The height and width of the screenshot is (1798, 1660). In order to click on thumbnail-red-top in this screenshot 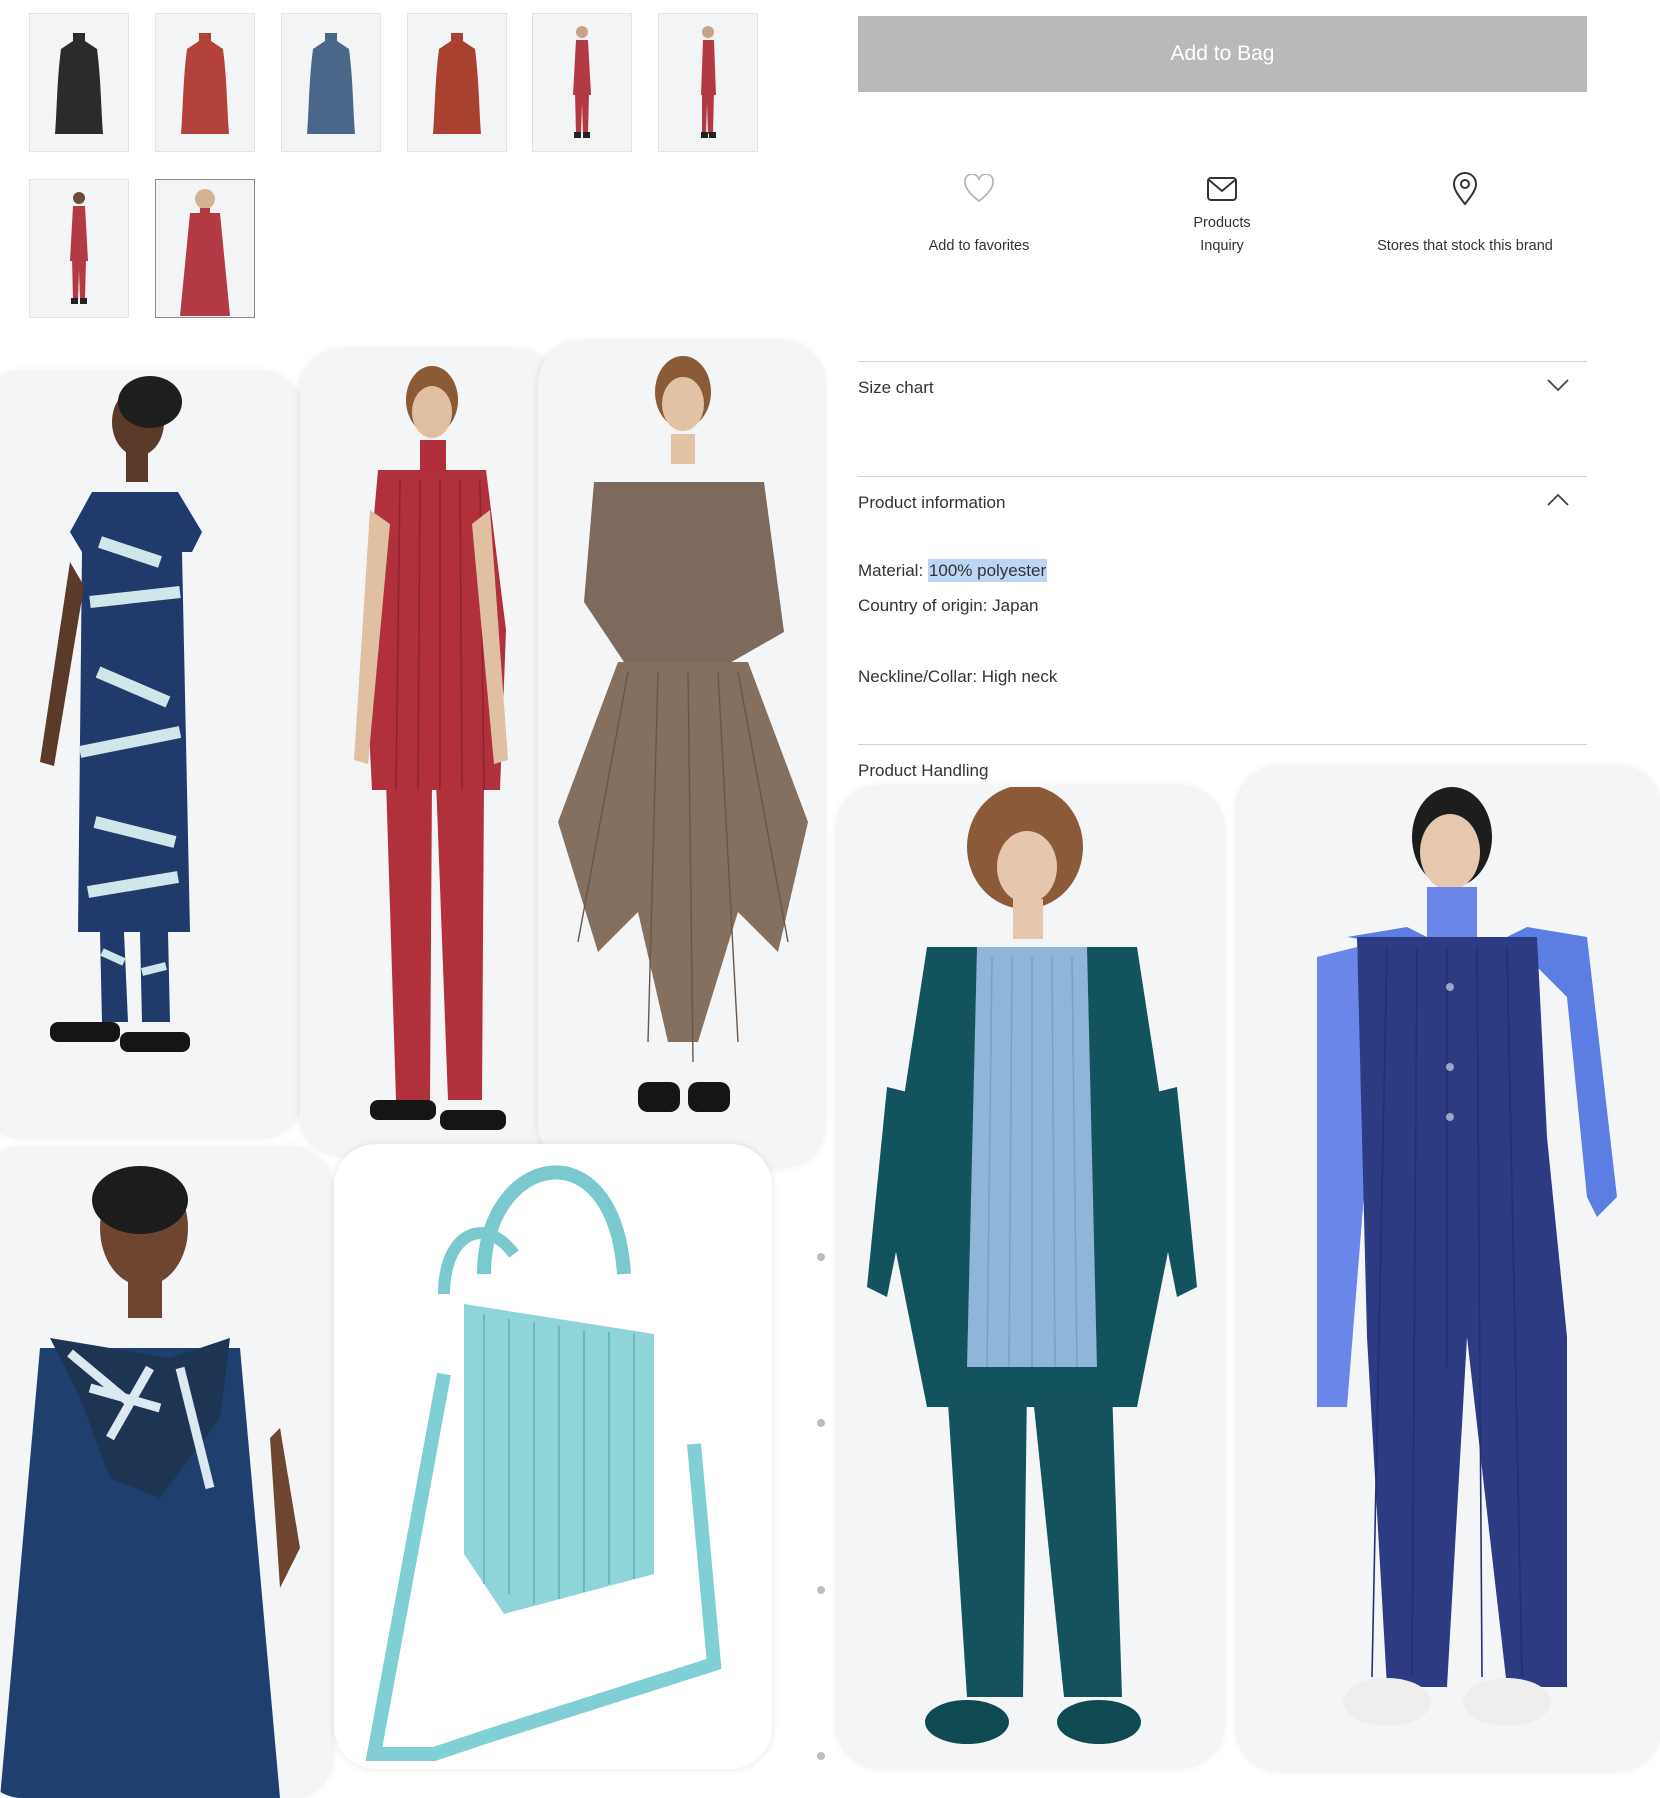, I will do `click(205, 82)`.